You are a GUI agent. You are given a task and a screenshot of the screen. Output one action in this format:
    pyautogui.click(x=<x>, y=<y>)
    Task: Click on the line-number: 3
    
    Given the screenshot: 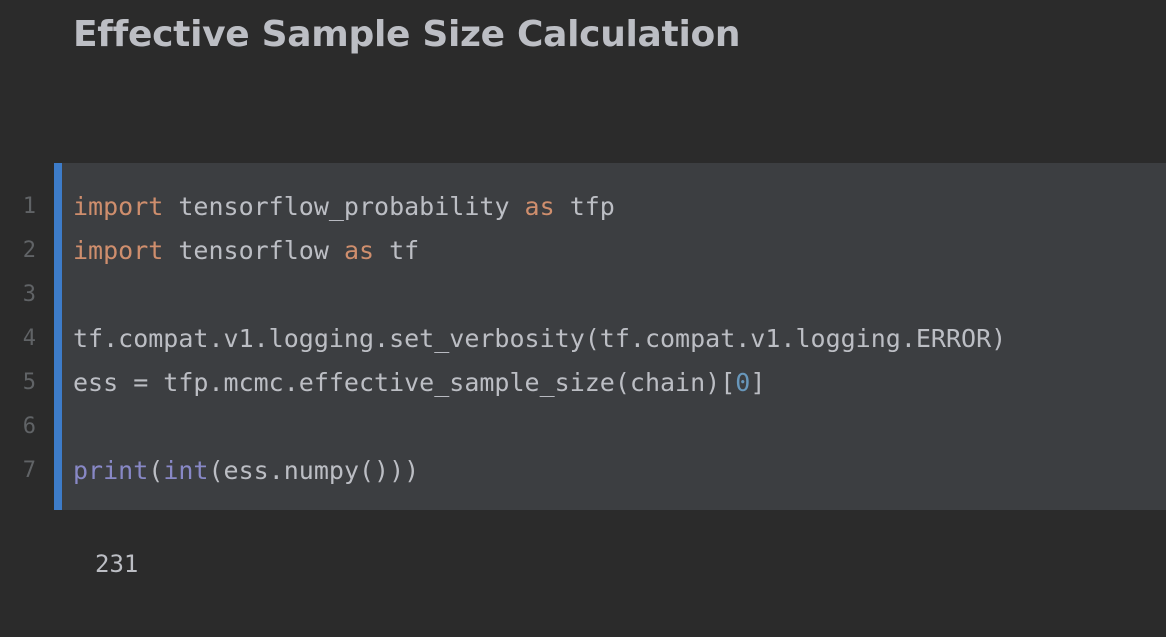 What is the action you would take?
    pyautogui.click(x=29, y=294)
    